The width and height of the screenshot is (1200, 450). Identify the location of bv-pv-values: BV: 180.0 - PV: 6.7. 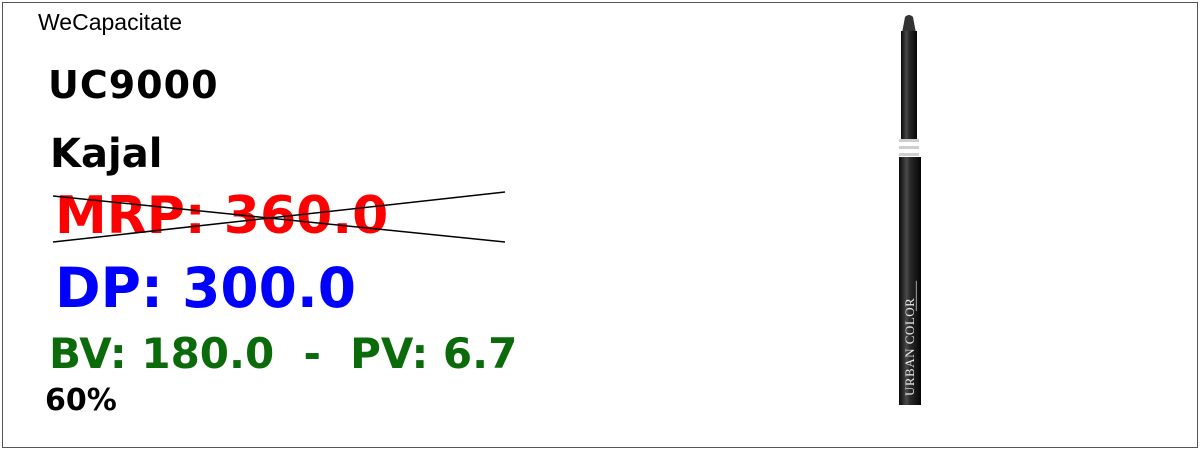
(283, 353).